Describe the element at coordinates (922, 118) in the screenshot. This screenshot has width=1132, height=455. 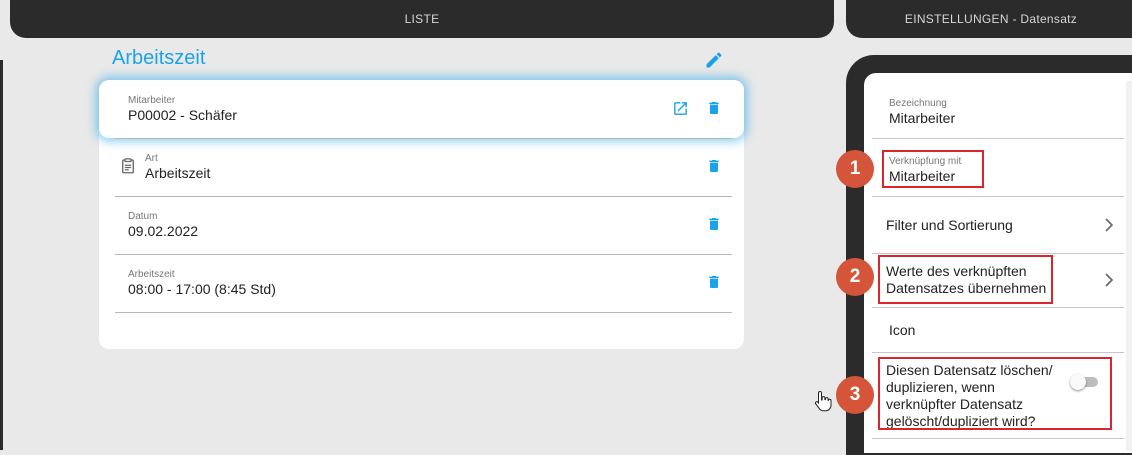
I see `bezeichnung-value: Mitarbeiter` at that location.